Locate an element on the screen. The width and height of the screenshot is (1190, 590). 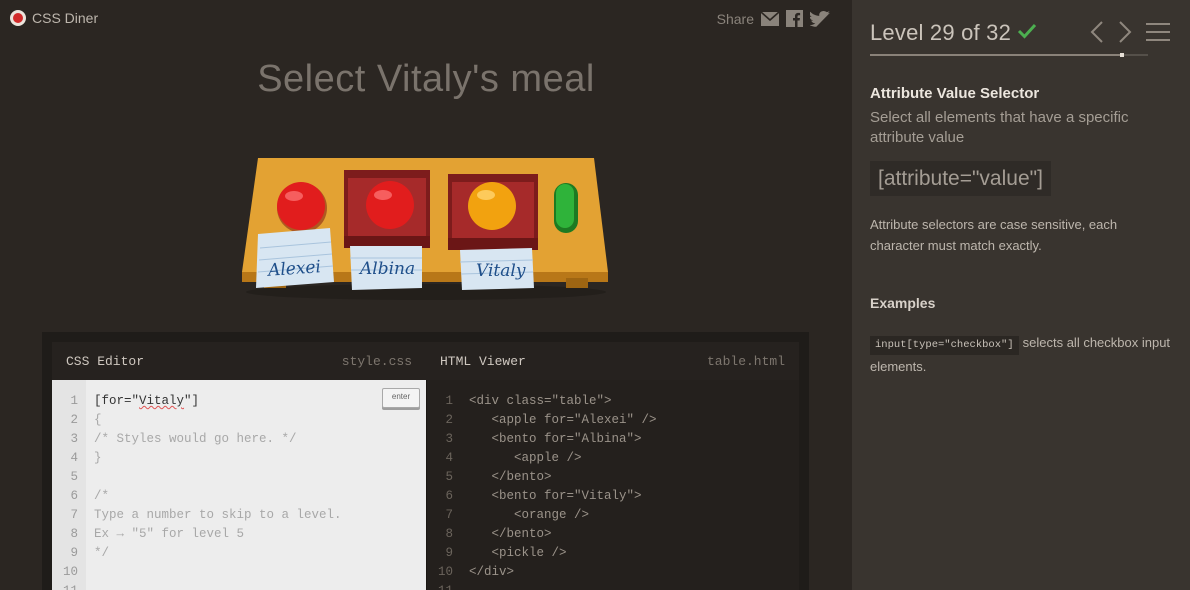
level-header: Level 29 of 32 is located at coordinates (1025, 33).